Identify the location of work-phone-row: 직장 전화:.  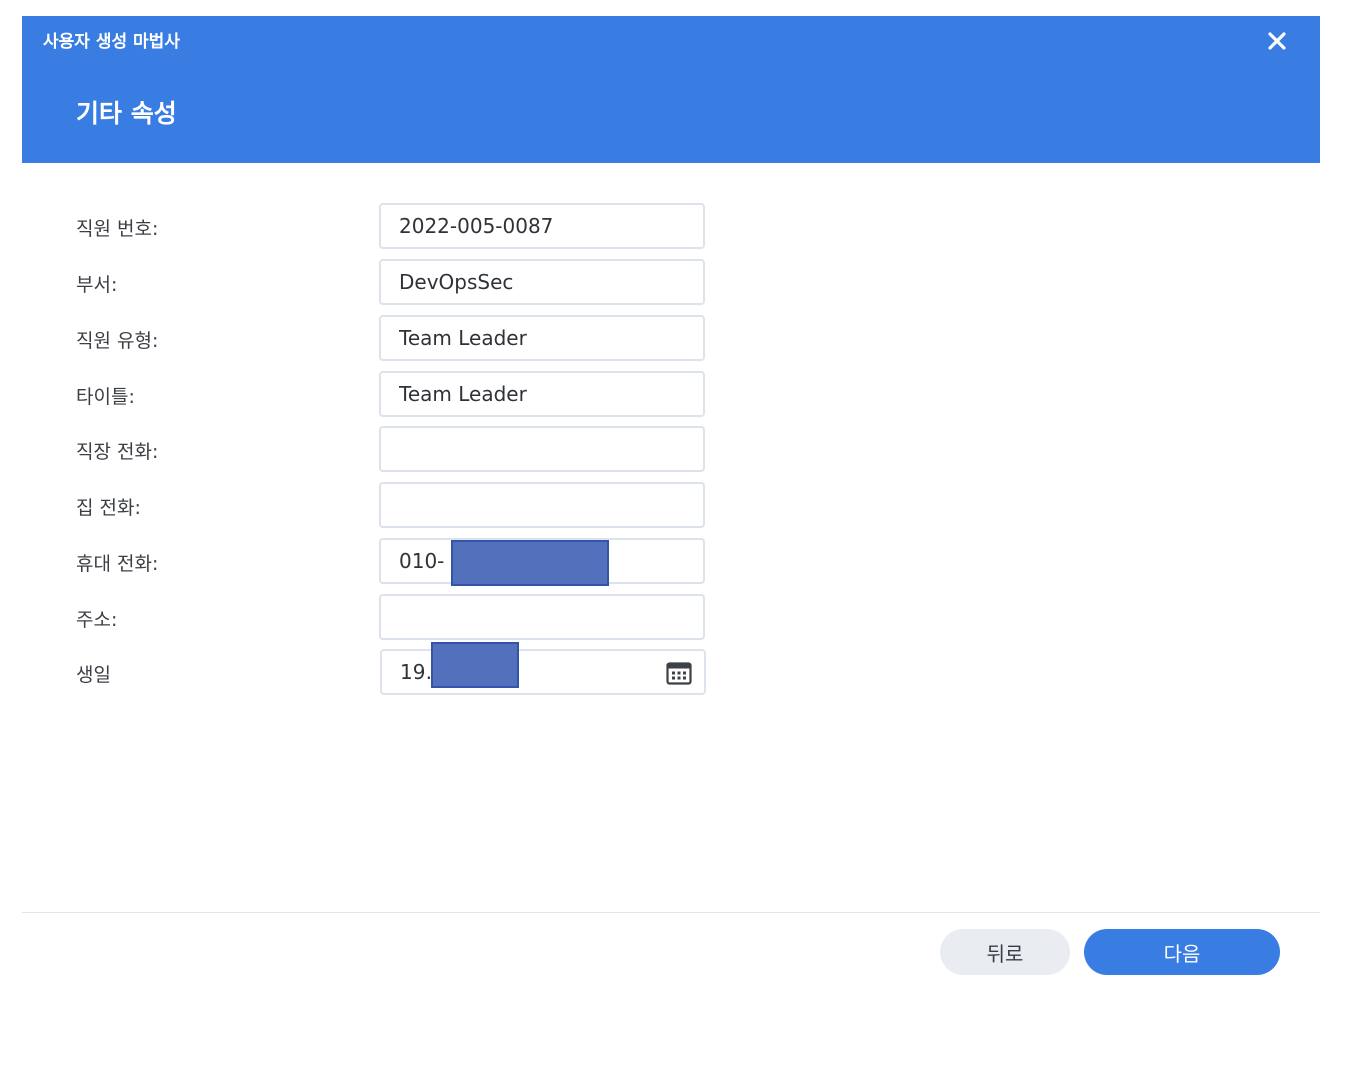
(422, 449).